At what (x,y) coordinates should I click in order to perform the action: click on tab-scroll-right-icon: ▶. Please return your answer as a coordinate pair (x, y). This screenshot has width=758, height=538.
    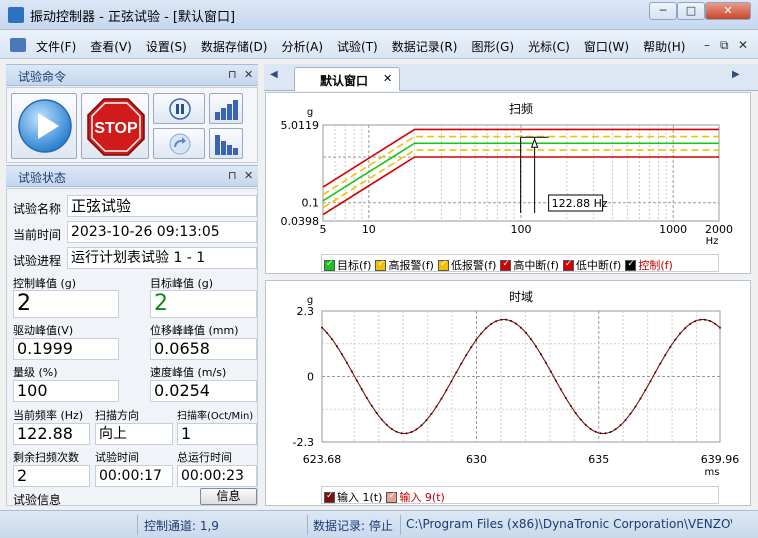
    Looking at the image, I should click on (736, 74).